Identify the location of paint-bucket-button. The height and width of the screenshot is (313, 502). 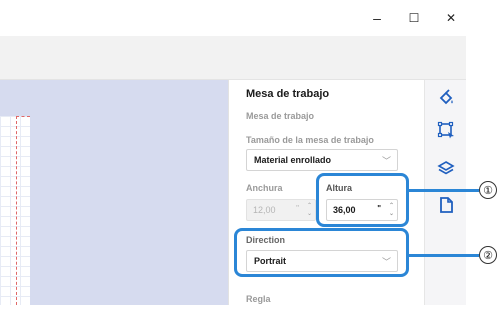
(446, 98).